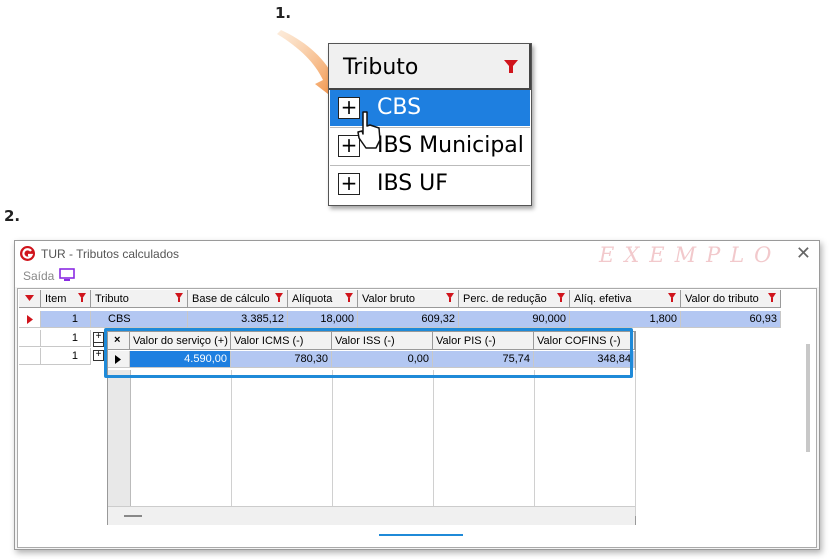  Describe the element at coordinates (12, 216) in the screenshot. I see `step-2-label: 2.` at that location.